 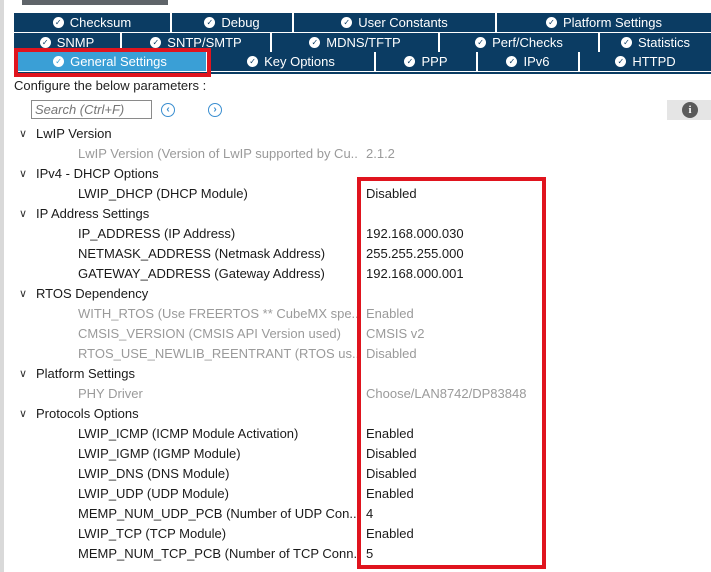 What do you see at coordinates (188, 433) in the screenshot?
I see `param-label: LWIP_ICMP (ICMP Module Activation)` at bounding box center [188, 433].